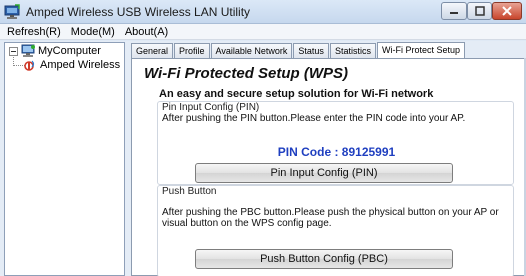 The height and width of the screenshot is (276, 526). I want to click on maximize-button, so click(479, 11).